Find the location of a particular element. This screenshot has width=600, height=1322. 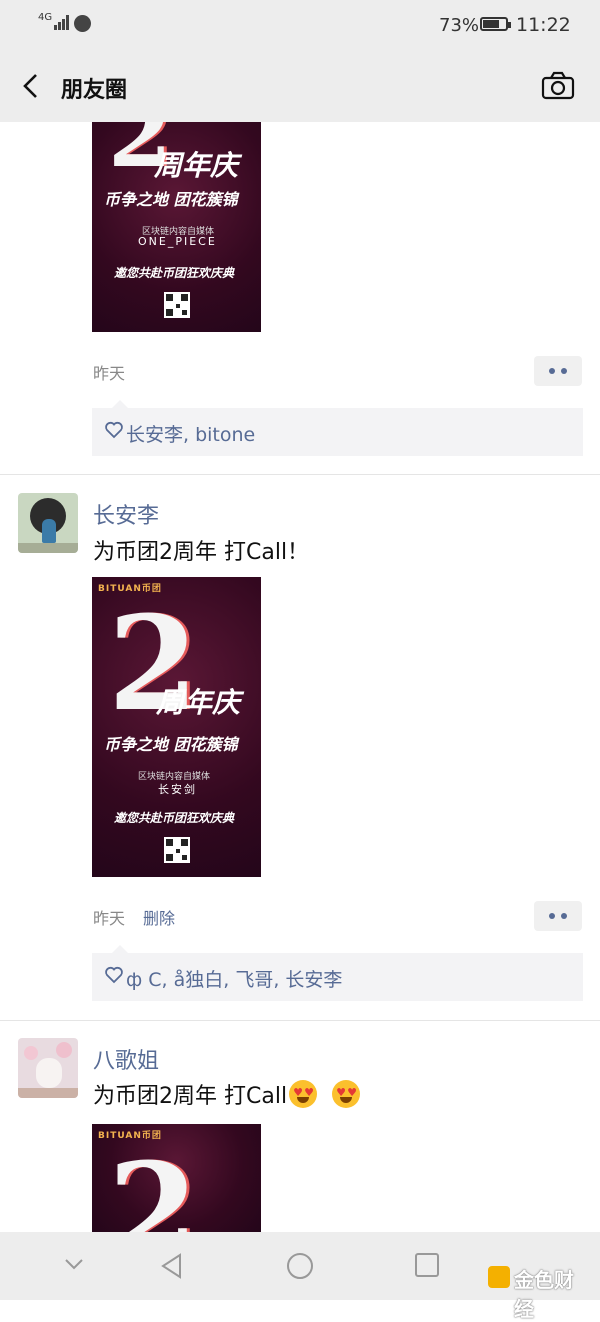

post-text: 为币团2周年 打Call is located at coordinates (190, 1096).